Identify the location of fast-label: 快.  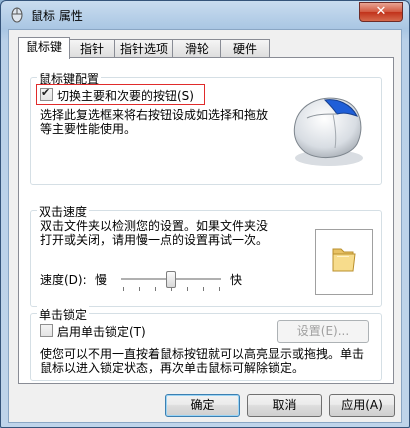
(236, 280).